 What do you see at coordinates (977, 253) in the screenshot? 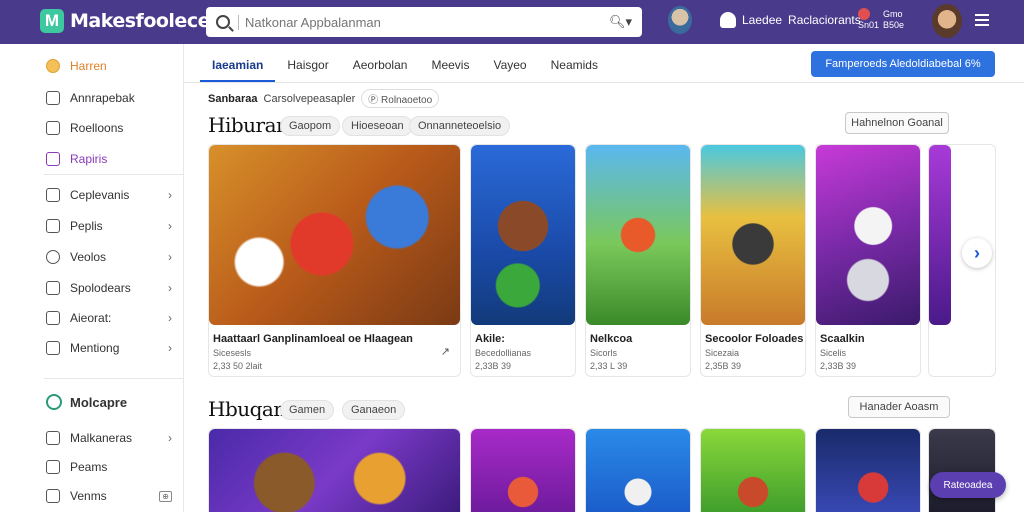
I see `carousel-next-button: ›` at bounding box center [977, 253].